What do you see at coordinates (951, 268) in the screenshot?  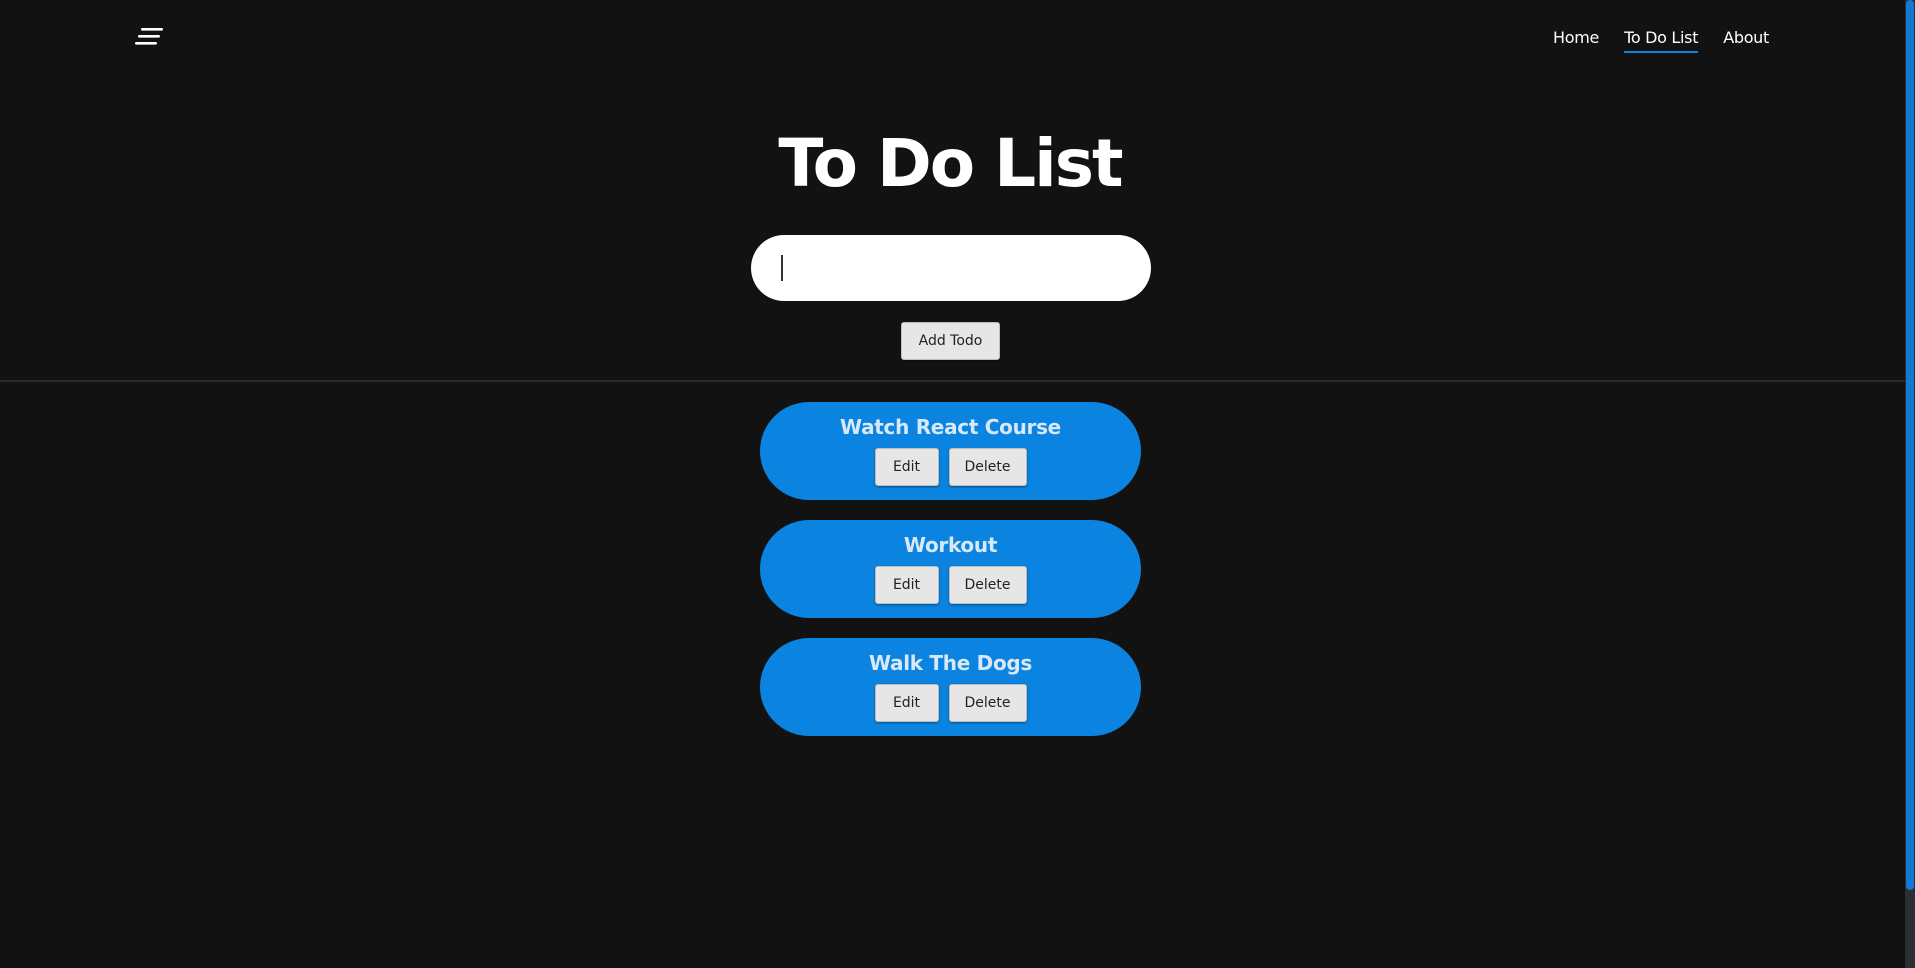 I see `todo-input` at bounding box center [951, 268].